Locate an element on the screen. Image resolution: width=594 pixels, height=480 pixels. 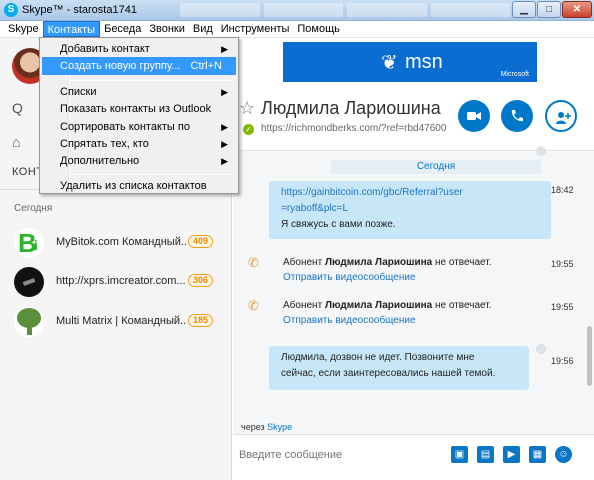
message-text: Я свяжусь с вами позже. is located at coordinates (338, 224).